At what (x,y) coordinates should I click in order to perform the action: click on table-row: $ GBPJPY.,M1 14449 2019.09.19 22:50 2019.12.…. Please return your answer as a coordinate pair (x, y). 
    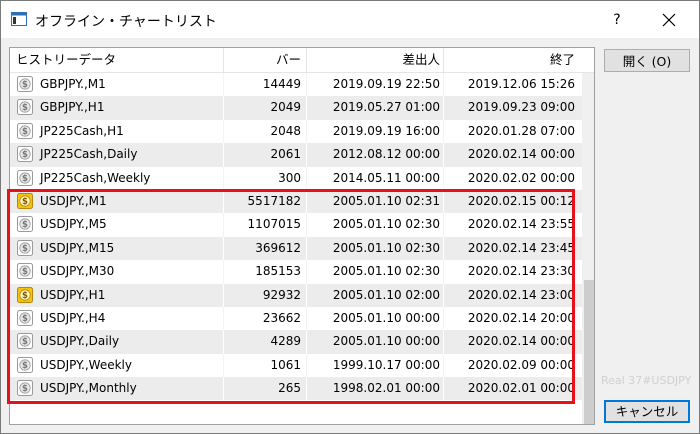
    Looking at the image, I should click on (302, 85).